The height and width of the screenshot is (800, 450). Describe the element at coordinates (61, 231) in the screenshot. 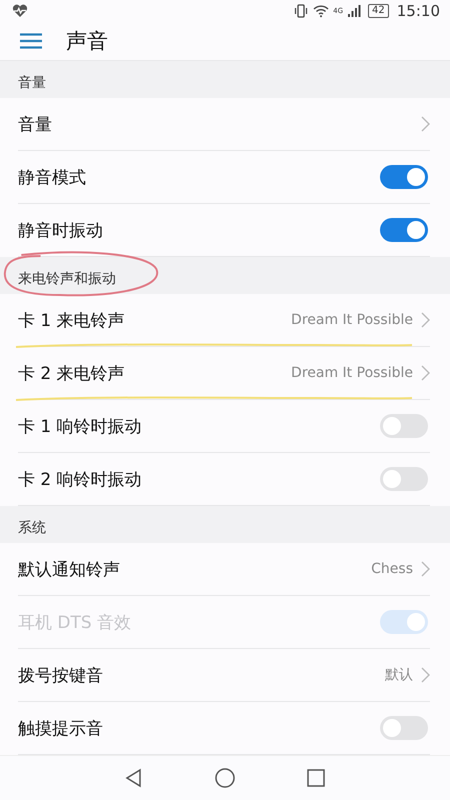

I see `row-label: 静音时振动` at that location.